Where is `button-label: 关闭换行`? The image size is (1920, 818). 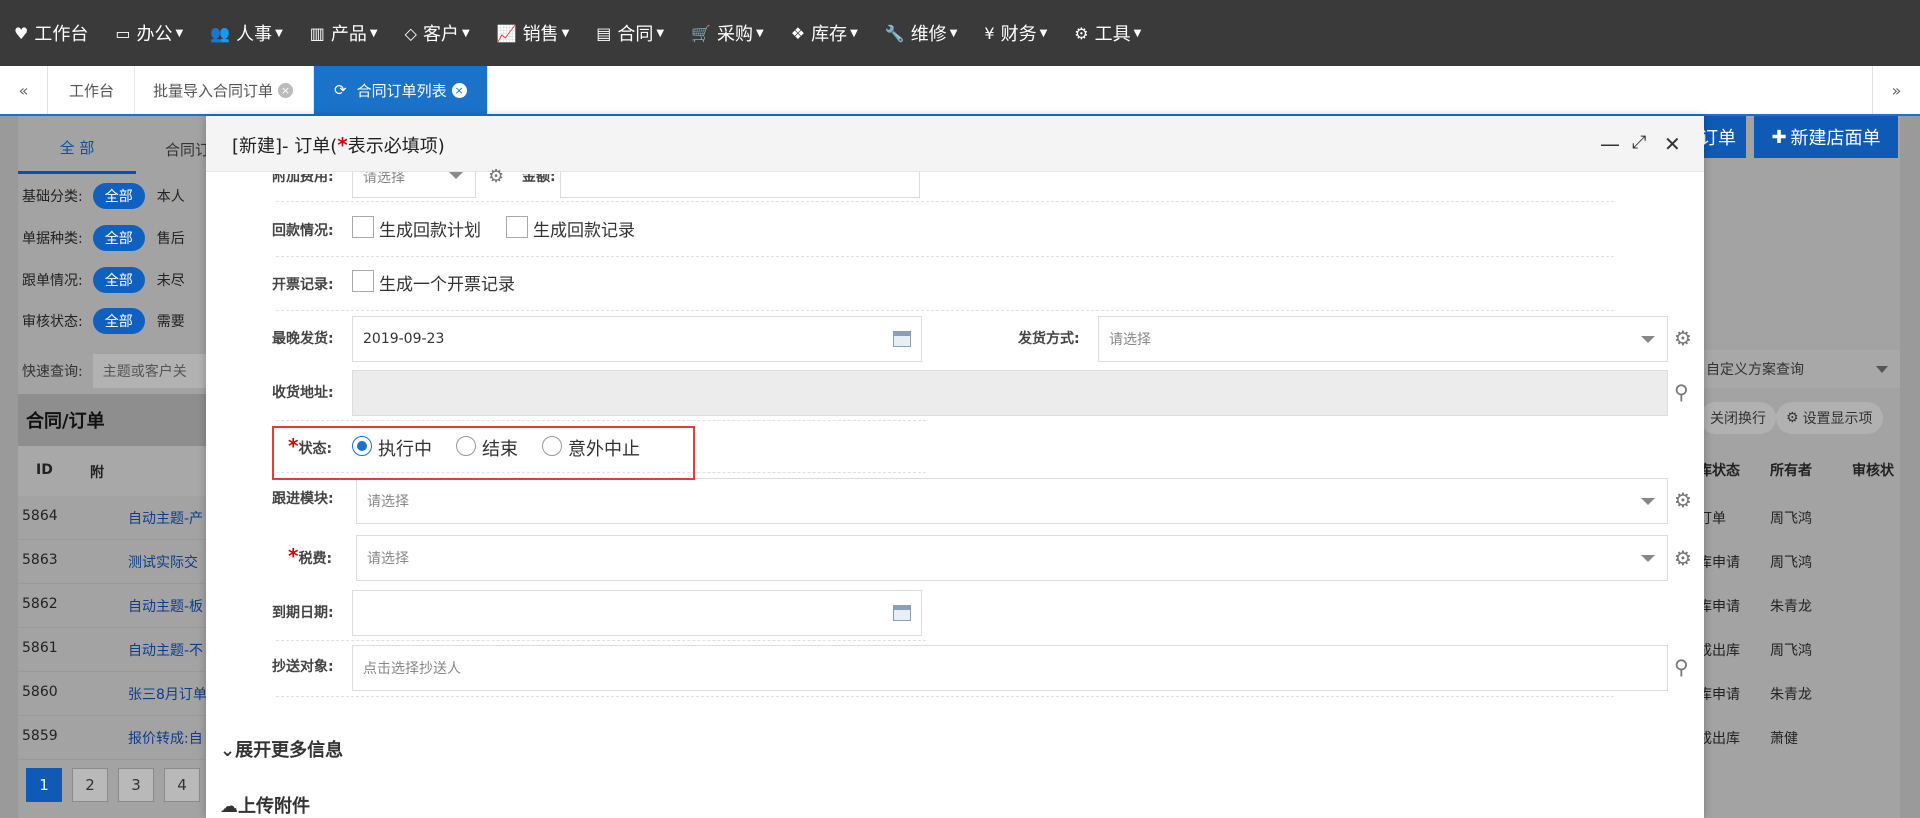 button-label: 关闭换行 is located at coordinates (1738, 419).